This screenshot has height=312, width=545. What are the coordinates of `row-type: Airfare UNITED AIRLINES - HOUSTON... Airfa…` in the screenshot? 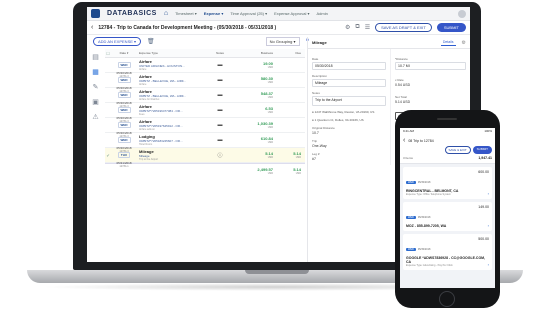 It's located at (171, 65).